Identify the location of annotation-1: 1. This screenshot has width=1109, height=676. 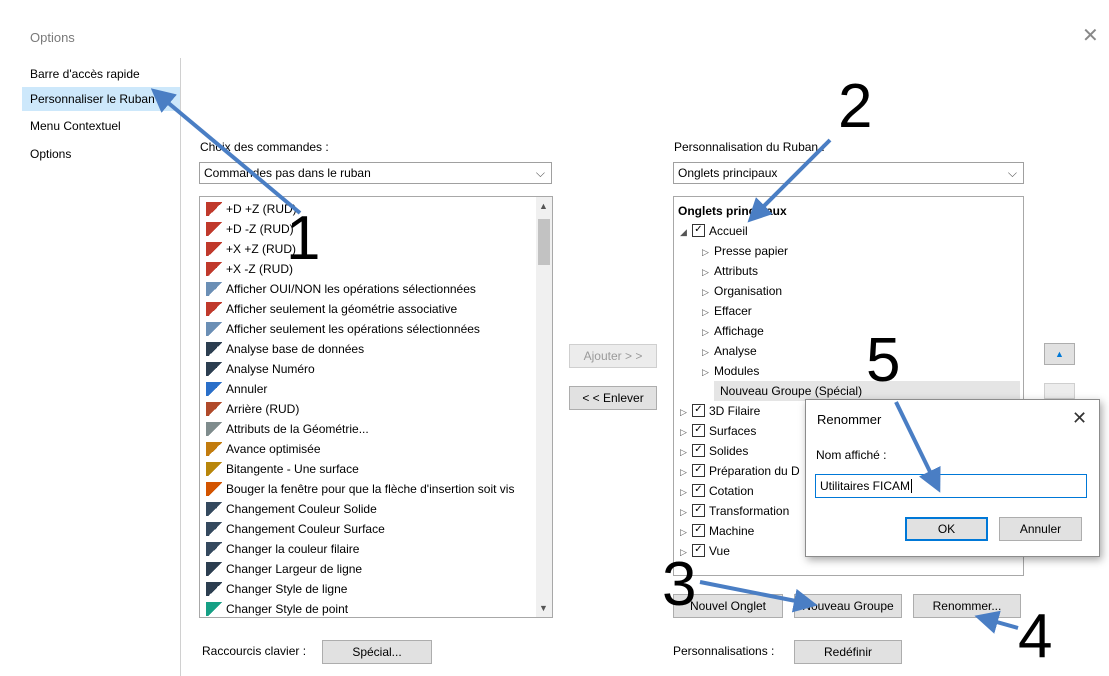
(303, 238).